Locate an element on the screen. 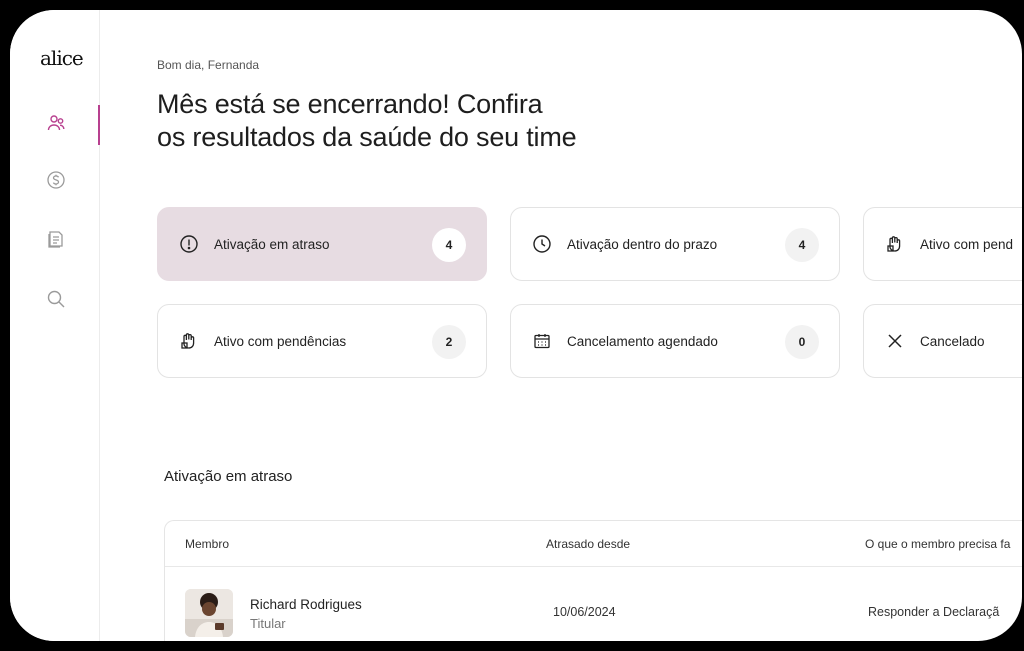  headline-line-2: os resultados da saúde do seu time is located at coordinates (367, 137).